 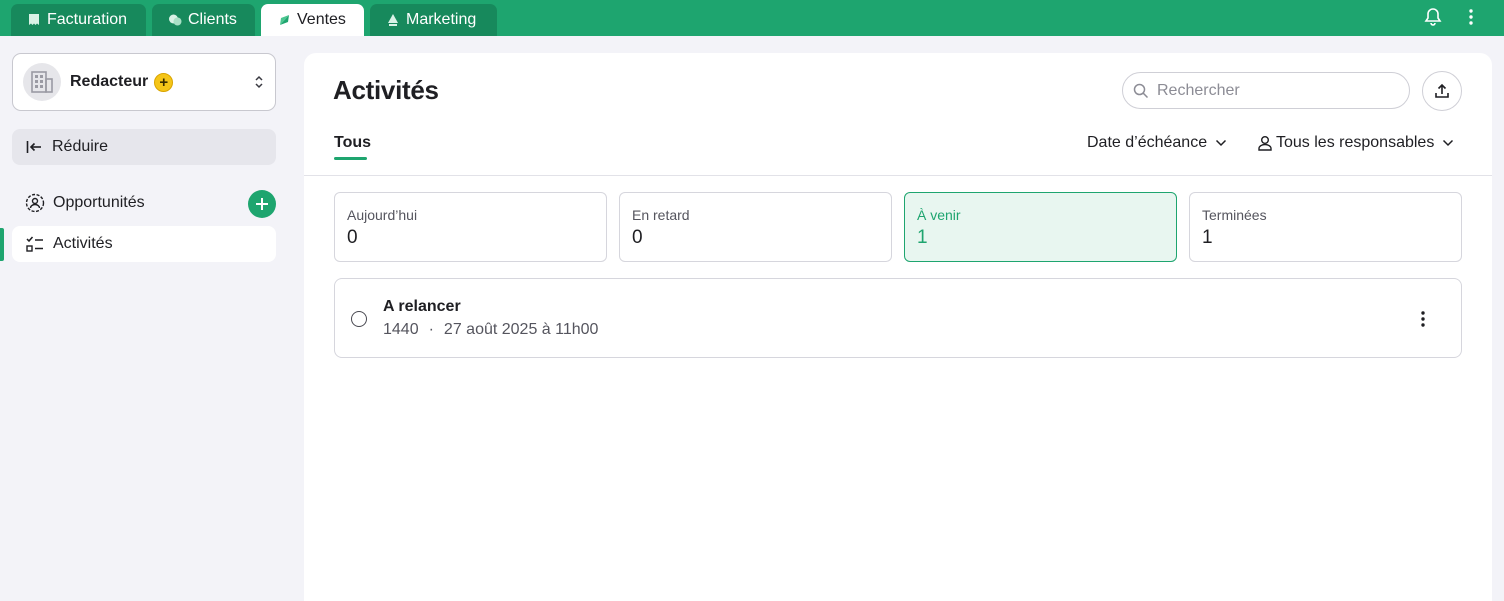 I want to click on tab-label: Facturation, so click(x=87, y=19).